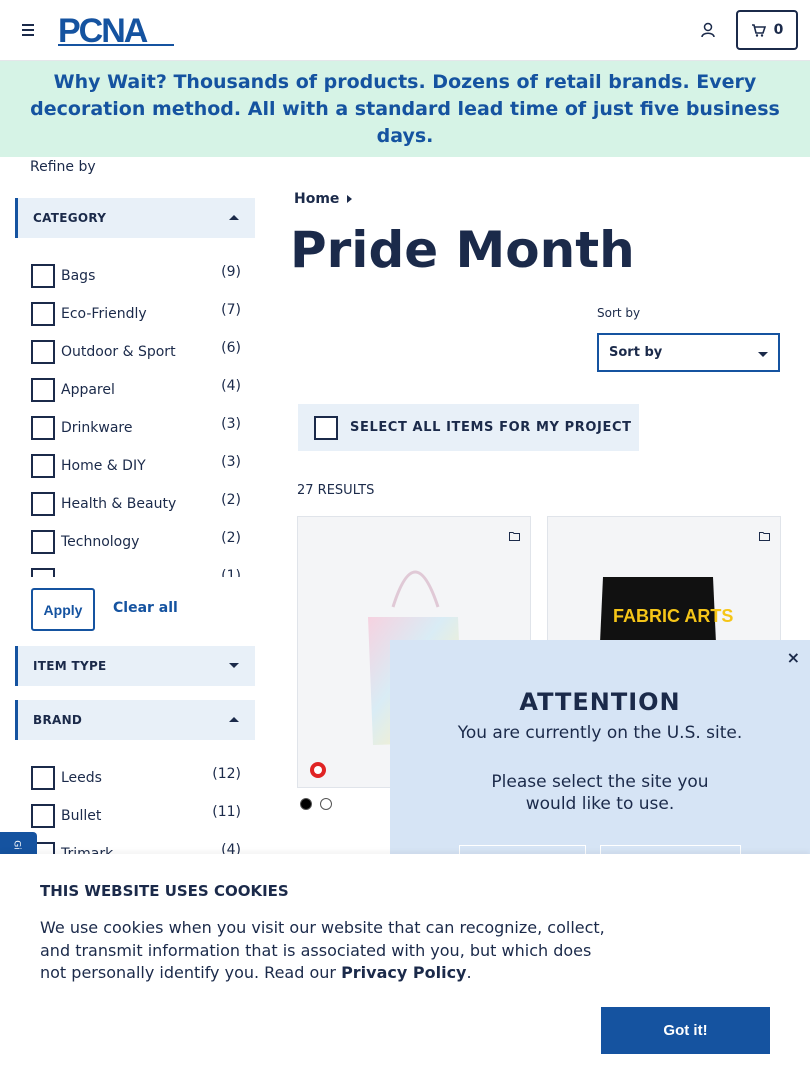  What do you see at coordinates (708, 30) in the screenshot?
I see `account-icon` at bounding box center [708, 30].